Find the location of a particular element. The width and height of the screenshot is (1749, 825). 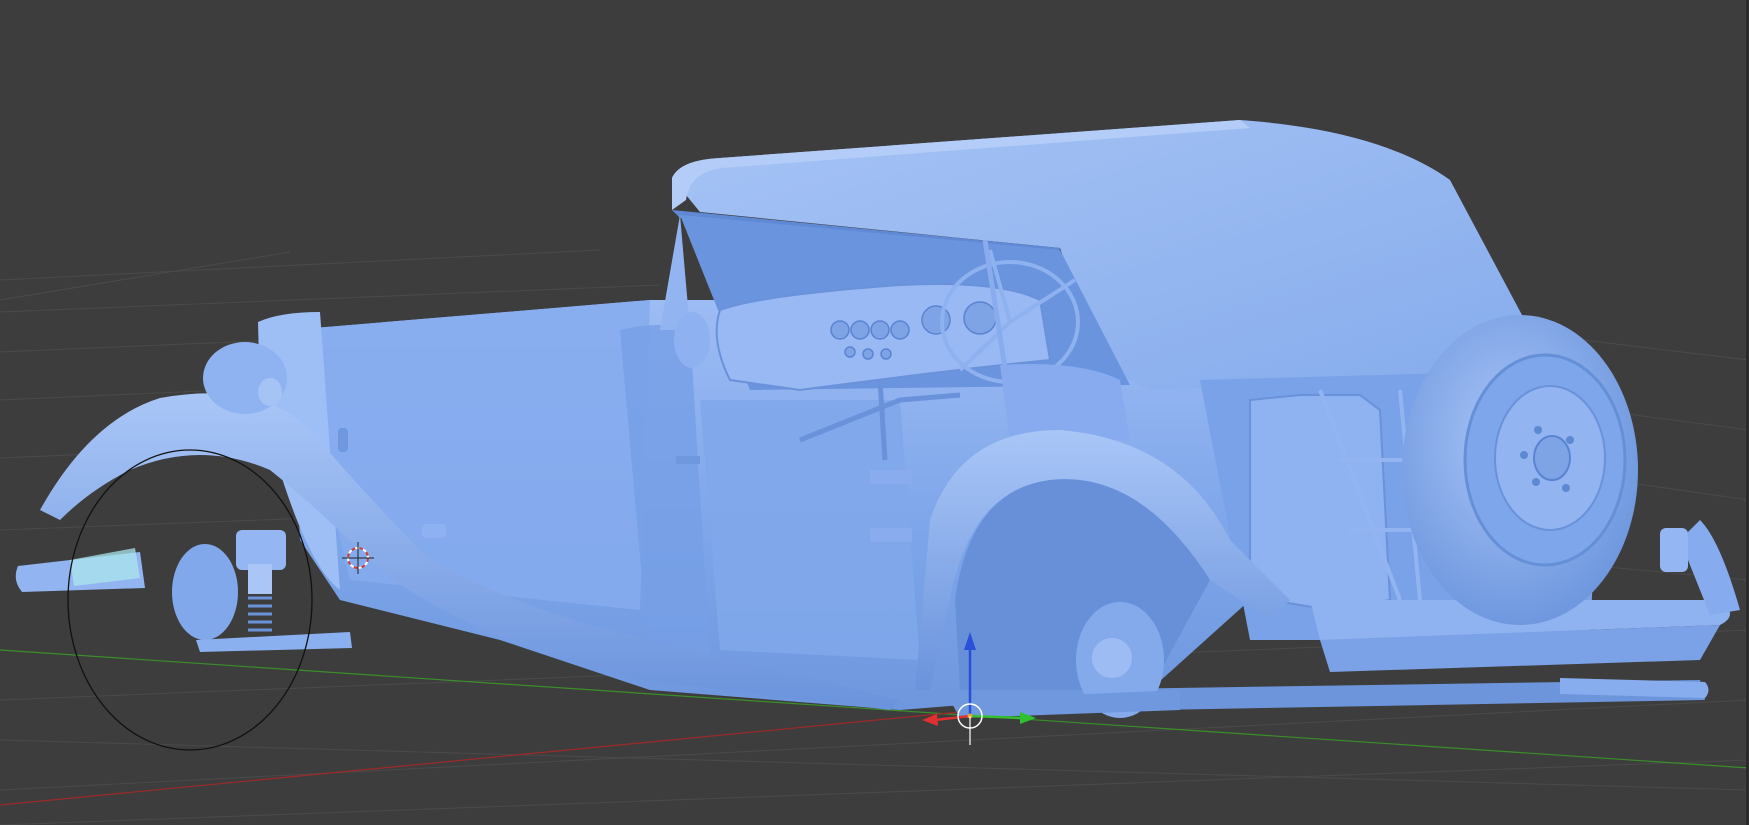

side-mirror is located at coordinates (692, 340).